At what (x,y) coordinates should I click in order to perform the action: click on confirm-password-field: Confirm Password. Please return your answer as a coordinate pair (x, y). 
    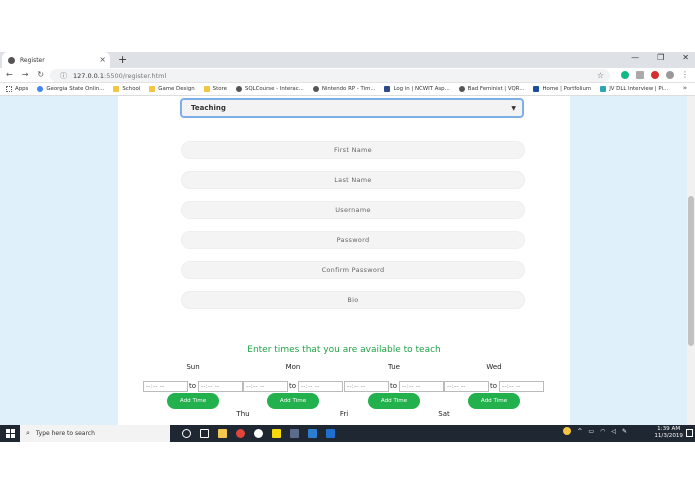
    Looking at the image, I should click on (353, 270).